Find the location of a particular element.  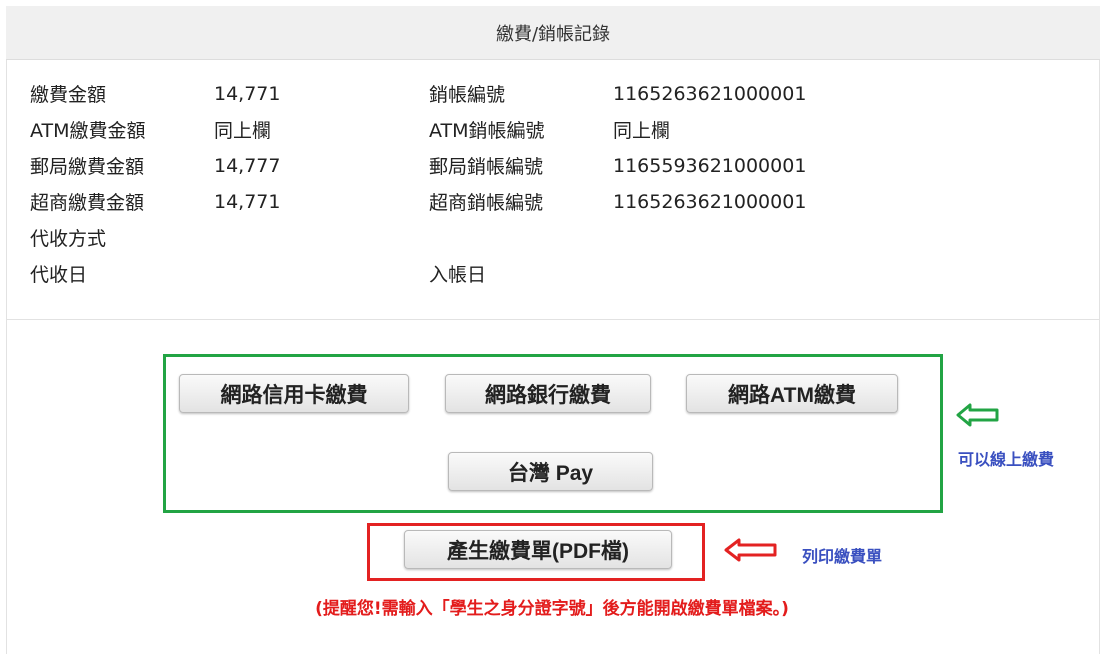

print-bill-note: 列印繳費單 is located at coordinates (842, 556).